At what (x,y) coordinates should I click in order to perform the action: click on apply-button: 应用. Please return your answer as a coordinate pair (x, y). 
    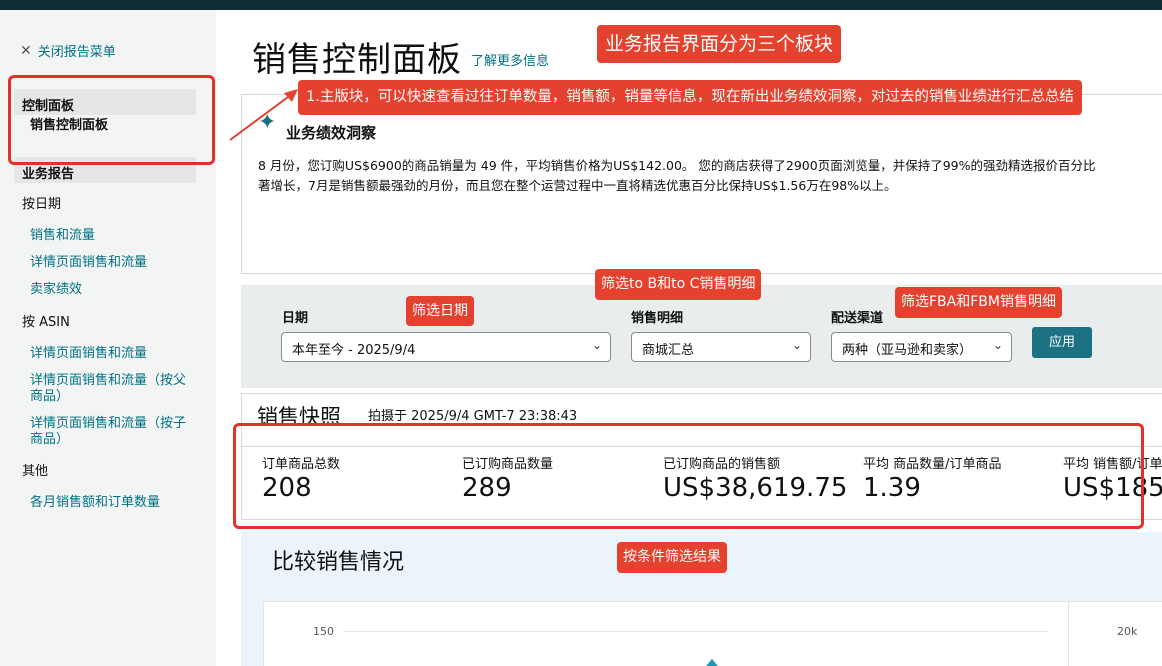
    Looking at the image, I should click on (1062, 342).